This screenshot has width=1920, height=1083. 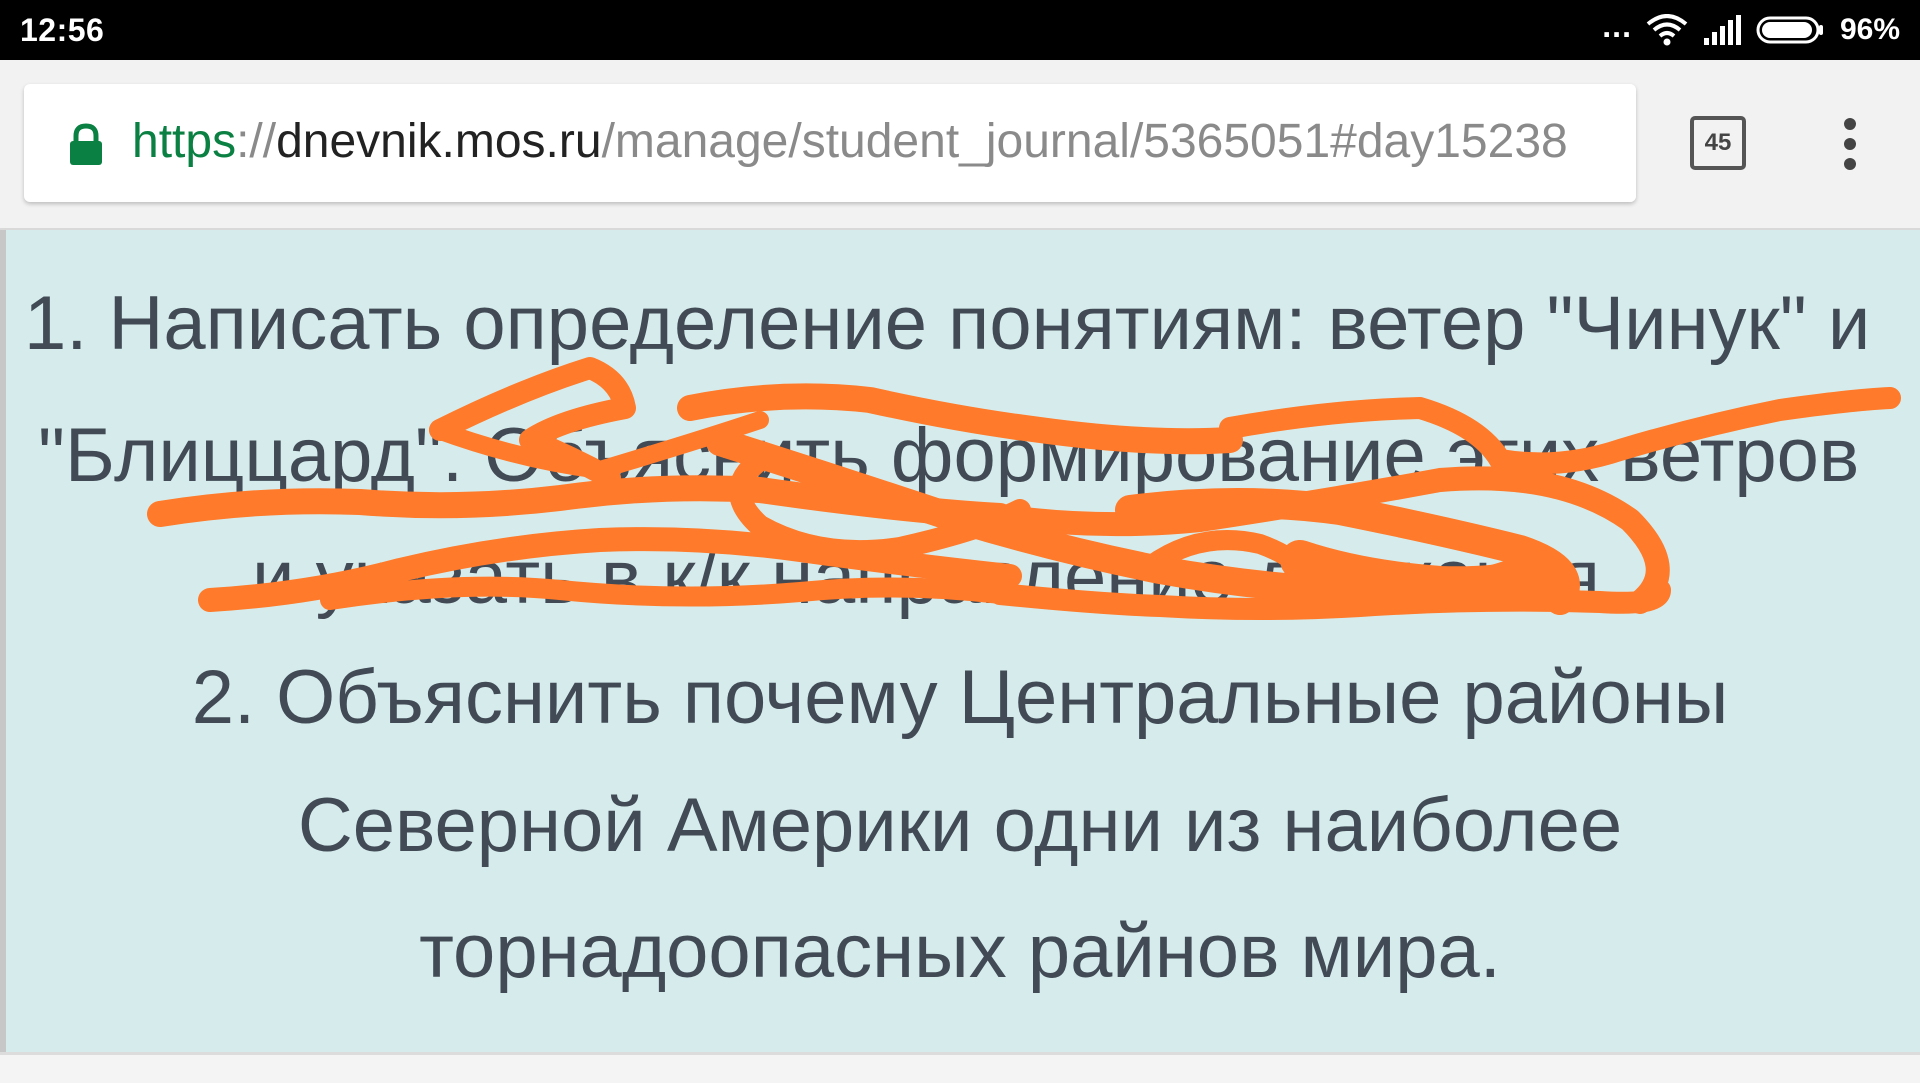 What do you see at coordinates (960, 1067) in the screenshot?
I see `bottom-strip` at bounding box center [960, 1067].